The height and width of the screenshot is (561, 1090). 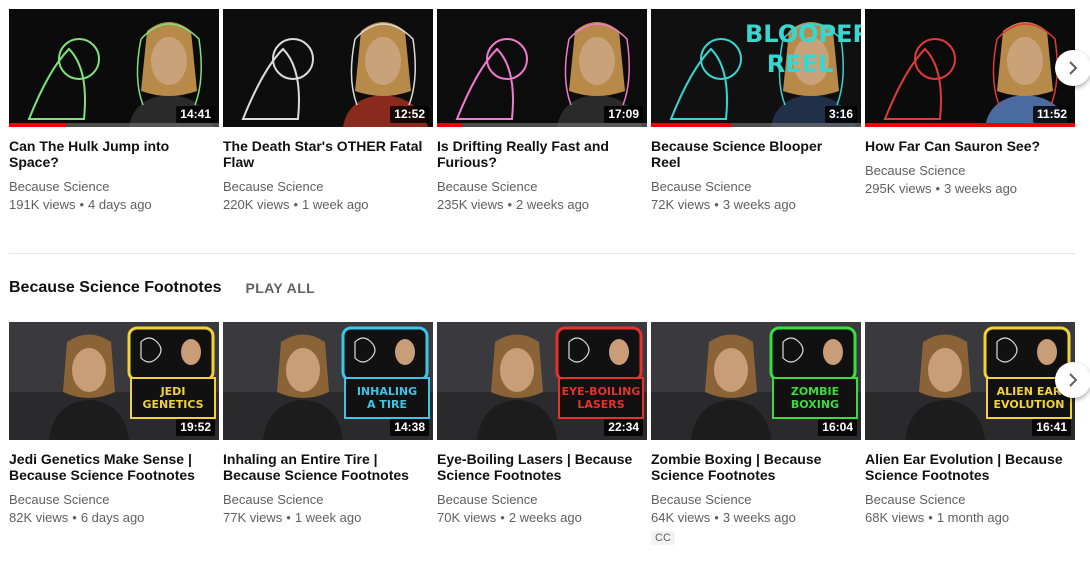 What do you see at coordinates (115, 288) in the screenshot?
I see `shelf-title: Because Science Footnotes` at bounding box center [115, 288].